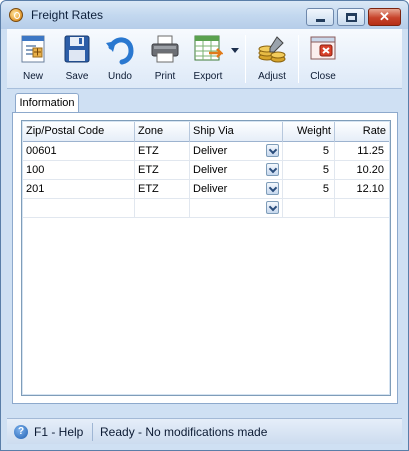 This screenshot has height=451, width=409. I want to click on cell-zip, so click(79, 208).